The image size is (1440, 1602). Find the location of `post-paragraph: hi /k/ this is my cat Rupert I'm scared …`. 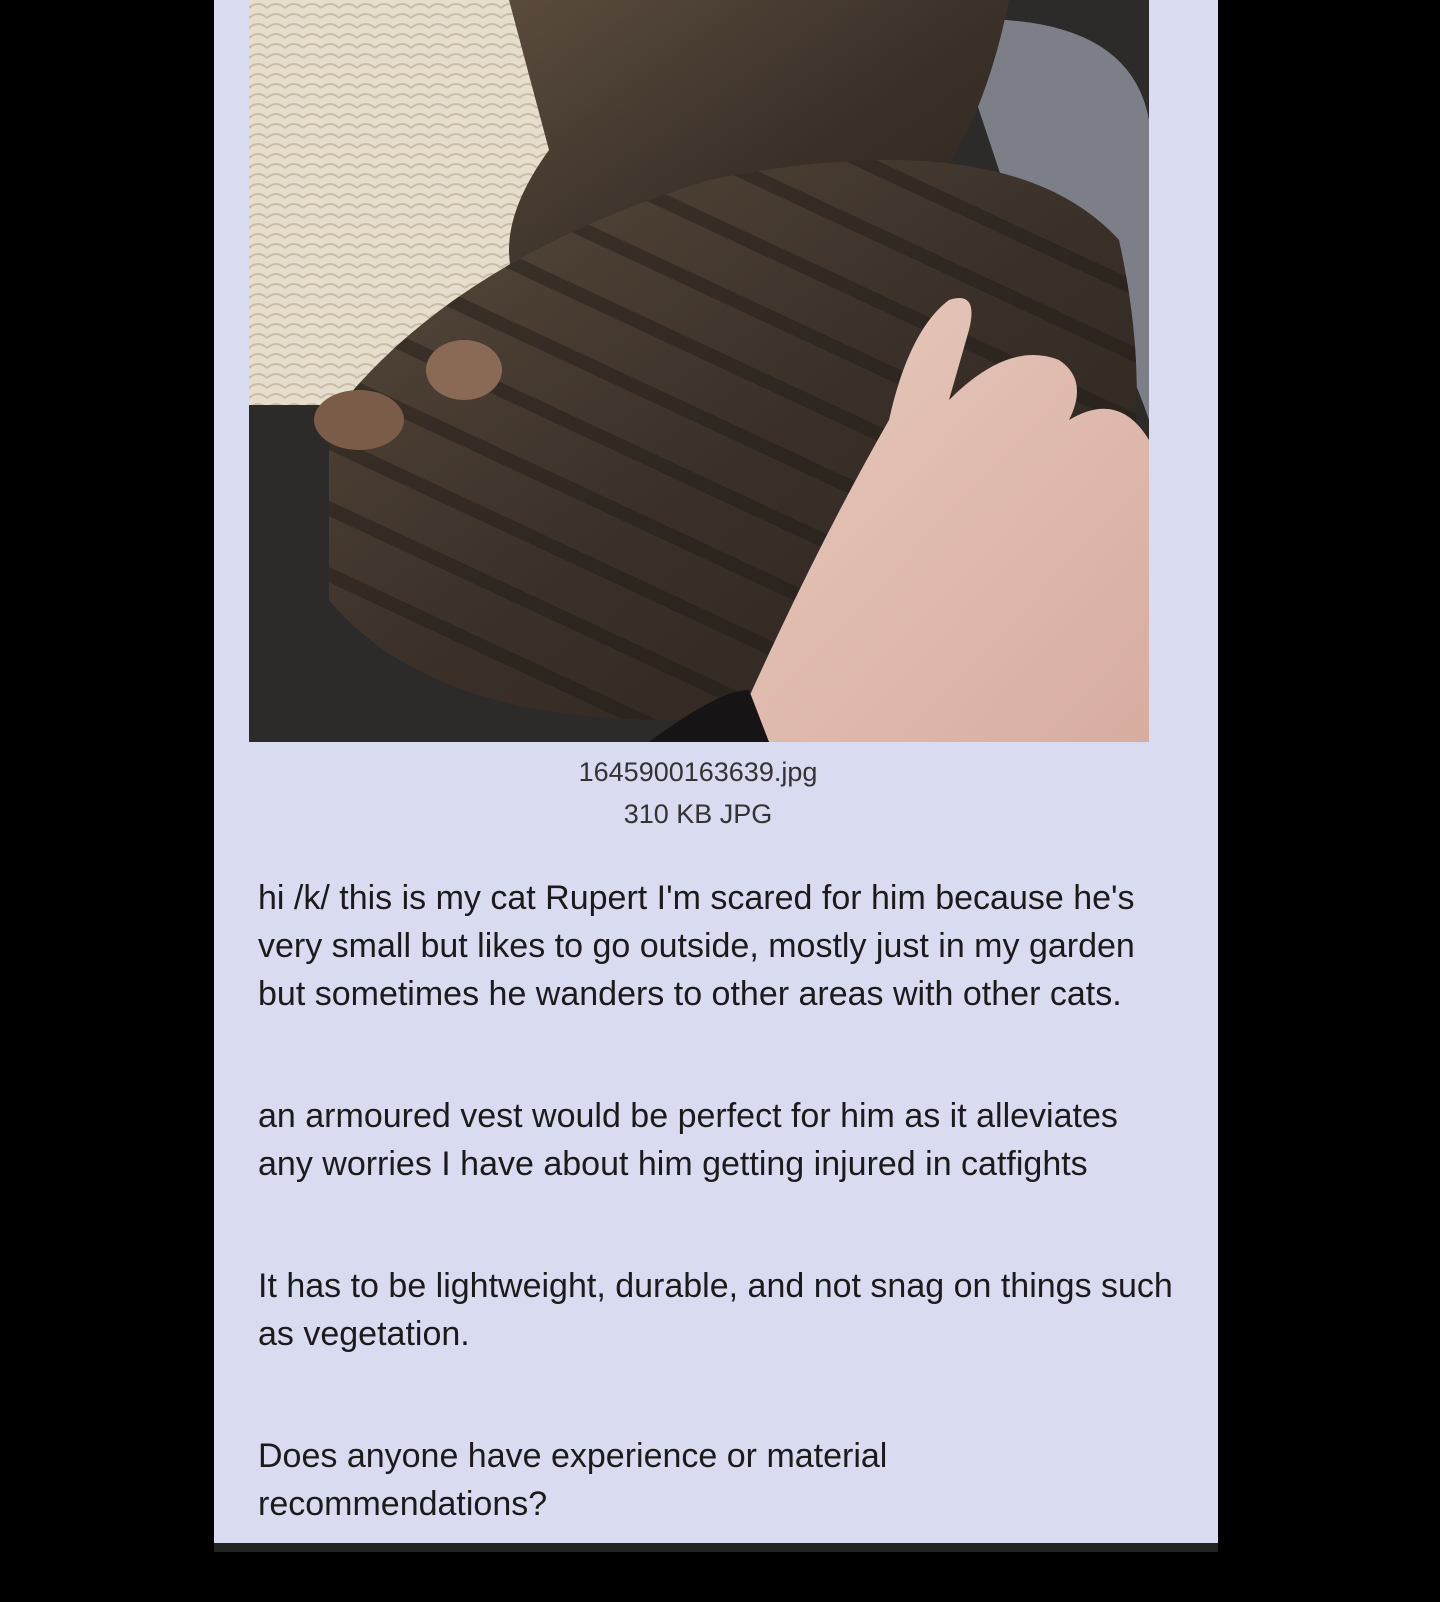

post-paragraph: hi /k/ this is my cat Rupert I'm scared … is located at coordinates (696, 946).